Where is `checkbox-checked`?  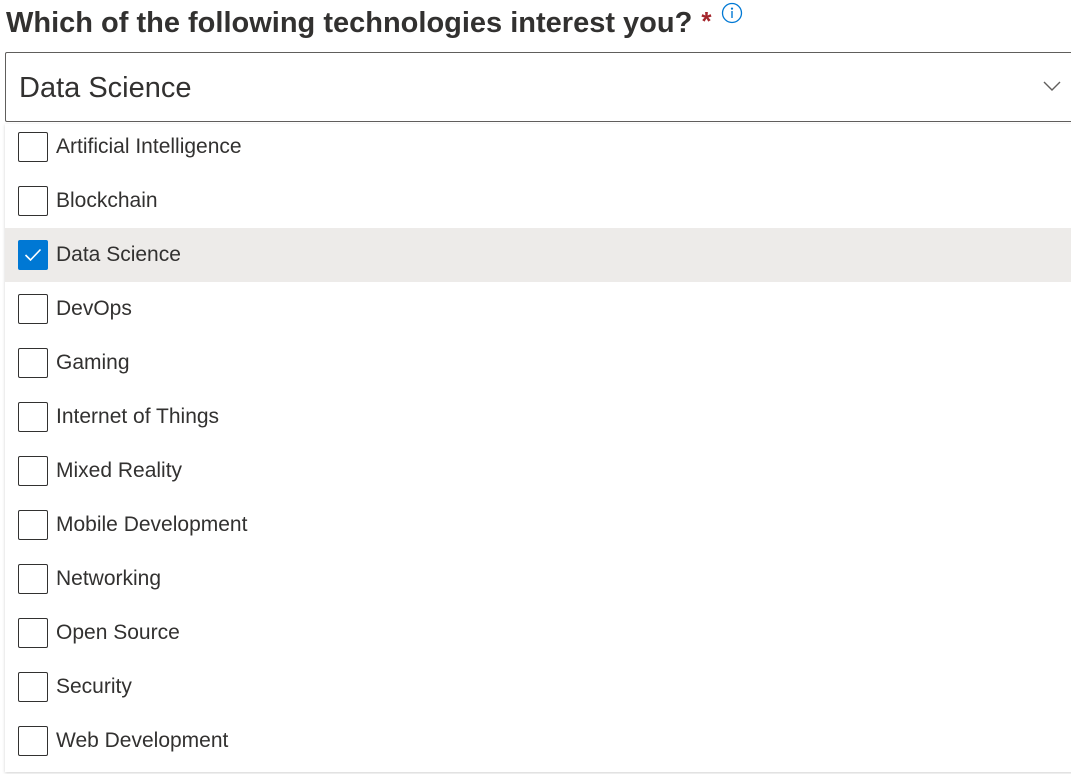 checkbox-checked is located at coordinates (33, 255).